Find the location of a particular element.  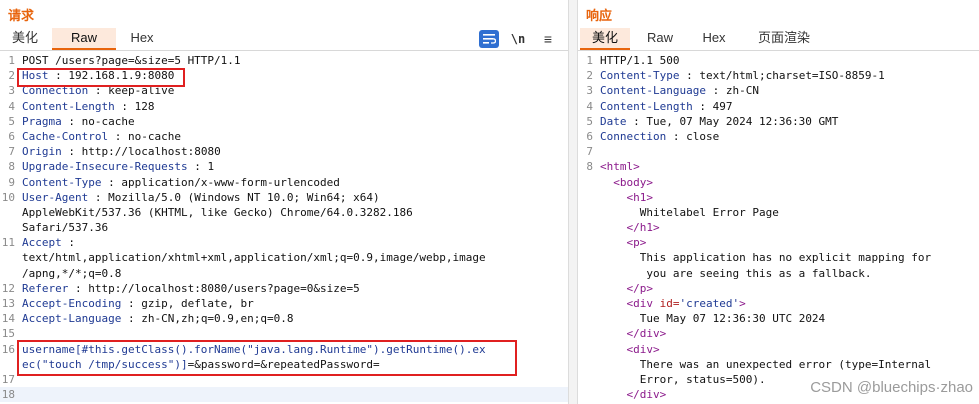

line-content: Whitelabel Error Page is located at coordinates (688, 212).